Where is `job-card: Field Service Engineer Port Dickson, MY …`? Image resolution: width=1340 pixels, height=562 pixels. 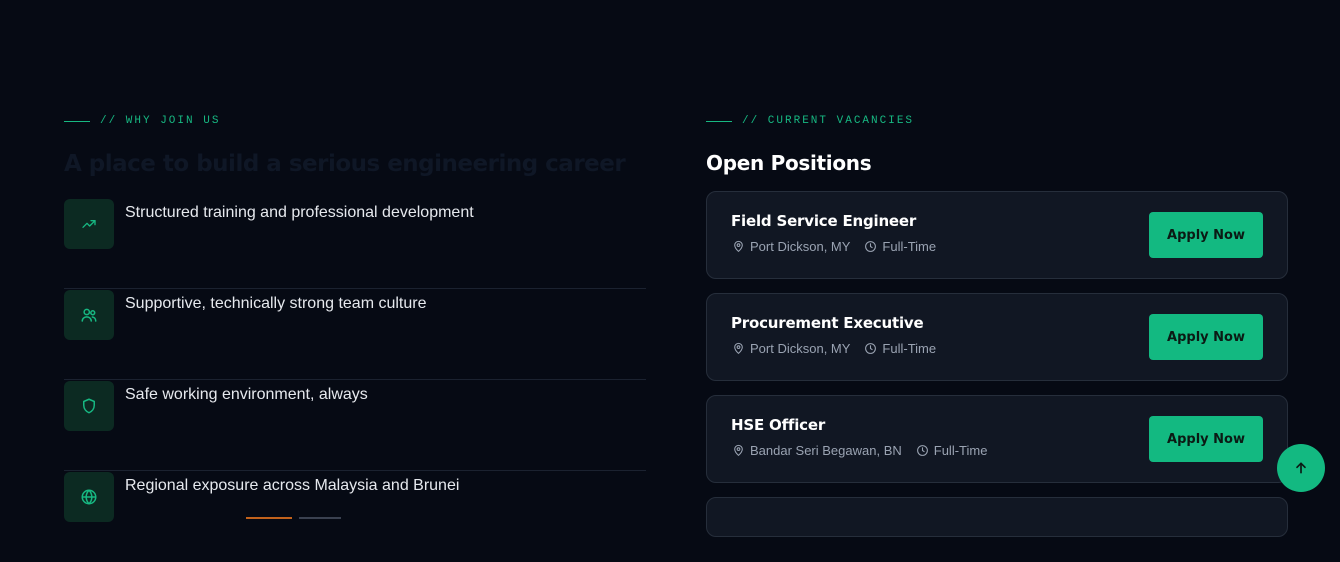 job-card: Field Service Engineer Port Dickson, MY … is located at coordinates (997, 235).